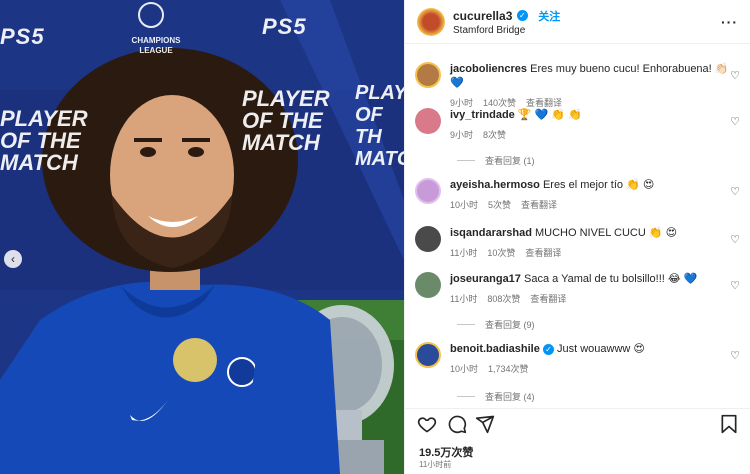 The image size is (750, 474). What do you see at coordinates (488, 69) in the screenshot?
I see `commenter-username: jacoboliencres` at bounding box center [488, 69].